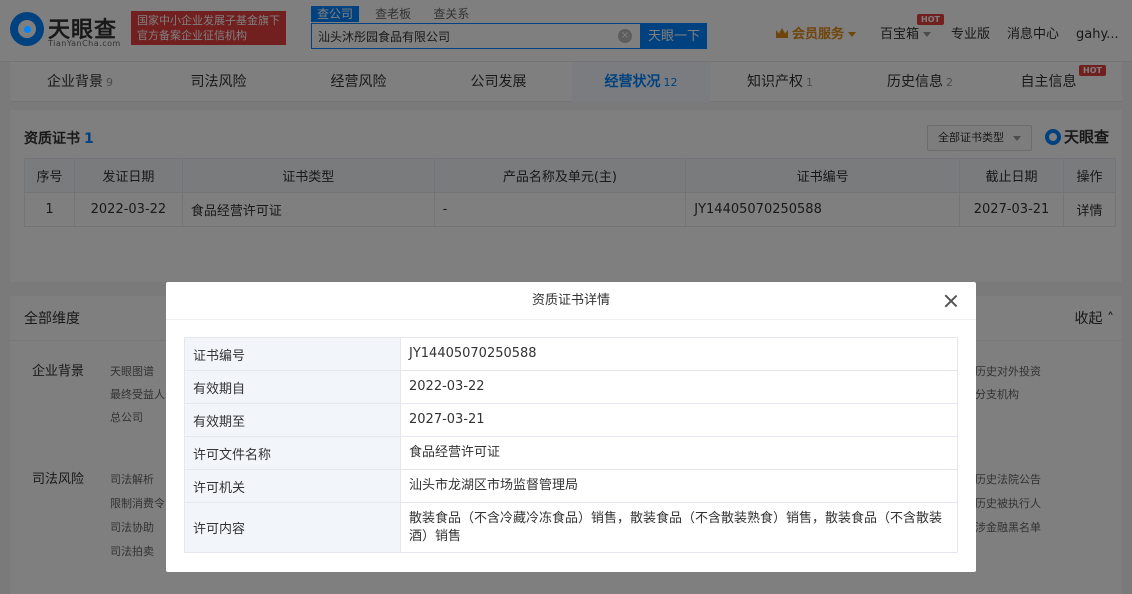 The height and width of the screenshot is (594, 1132). I want to click on detail-row: 证书编号 JY14405070250588, so click(571, 354).